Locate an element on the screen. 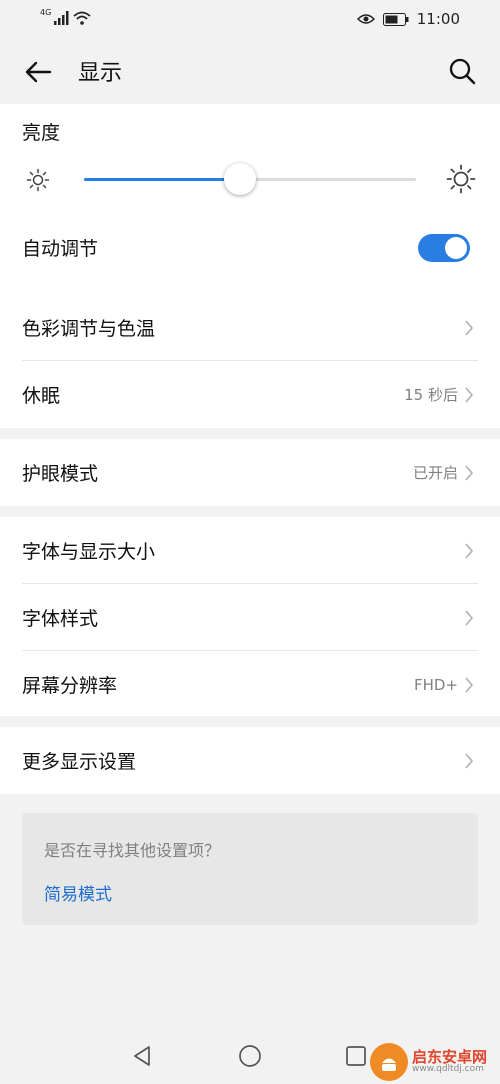 This screenshot has height=1084, width=500. brightness-label: 亮度 is located at coordinates (41, 133).